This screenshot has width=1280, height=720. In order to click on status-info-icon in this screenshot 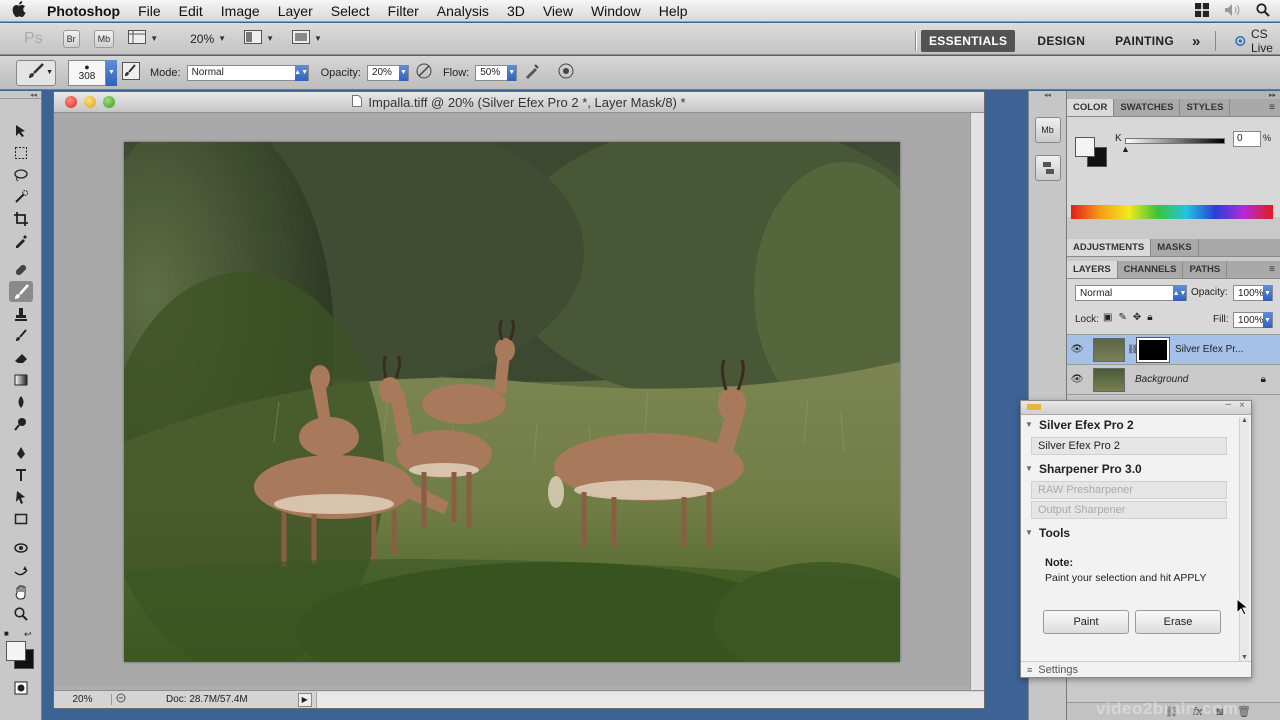, I will do `click(121, 699)`.